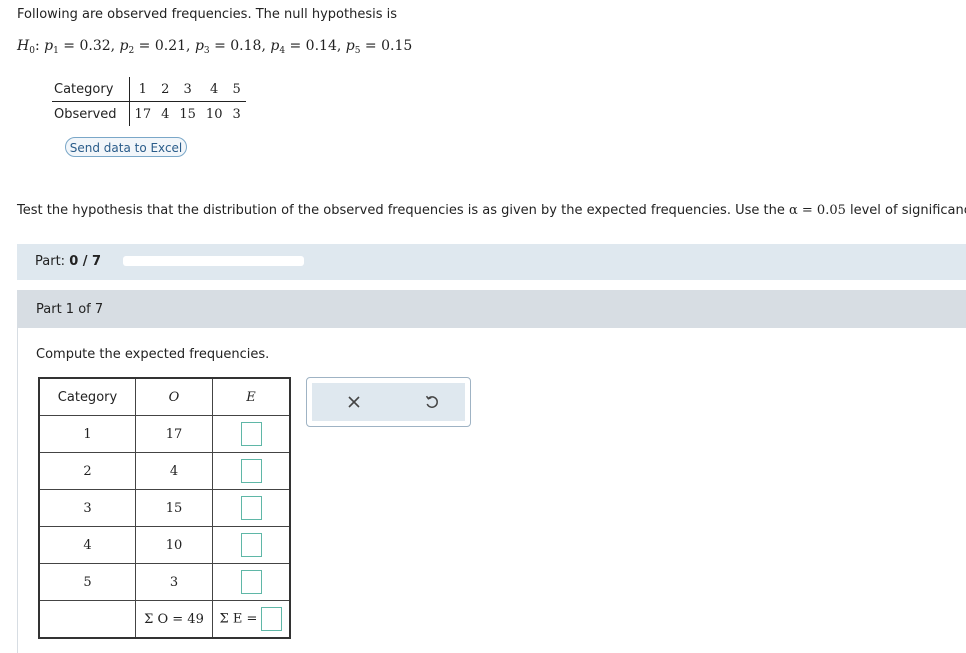 Image resolution: width=966 pixels, height=653 pixels. Describe the element at coordinates (126, 147) in the screenshot. I see `send-to-excel-button: Send data to Excel` at that location.